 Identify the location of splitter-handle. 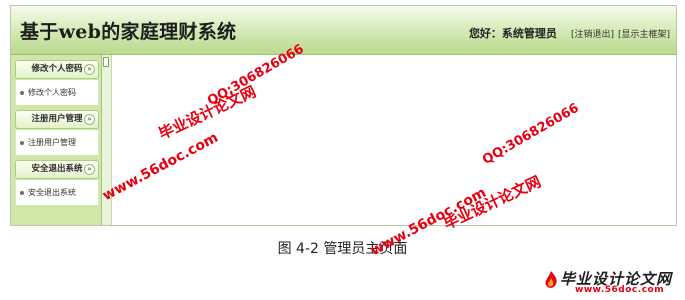
(106, 62).